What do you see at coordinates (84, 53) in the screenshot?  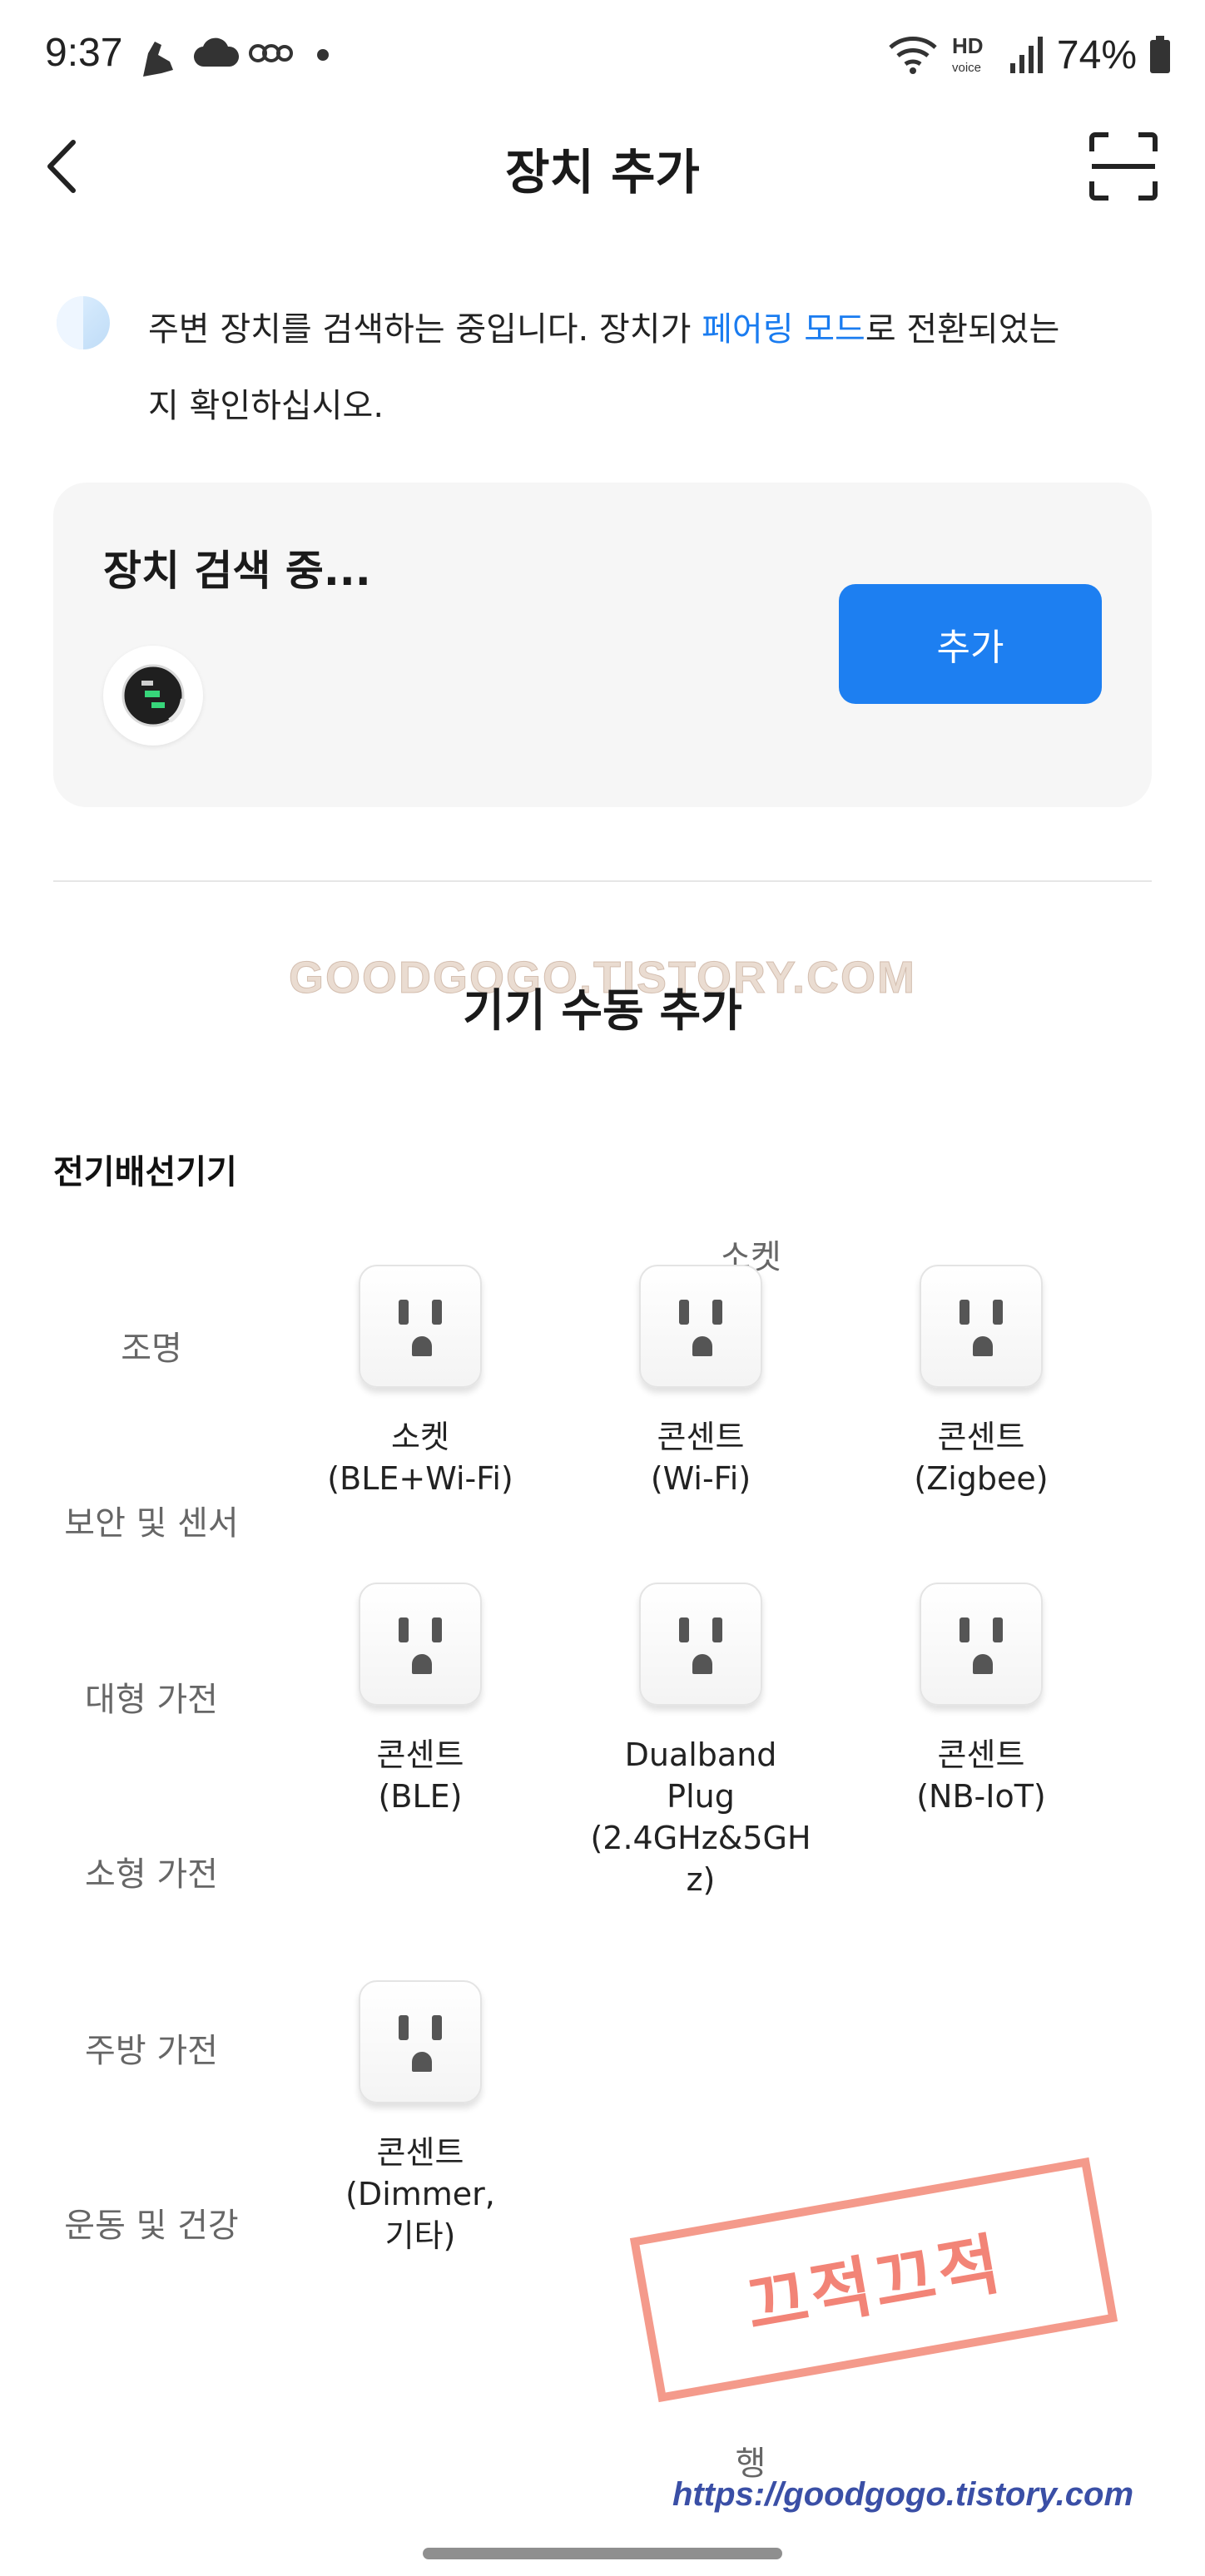 I see `status-time: 9:37` at bounding box center [84, 53].